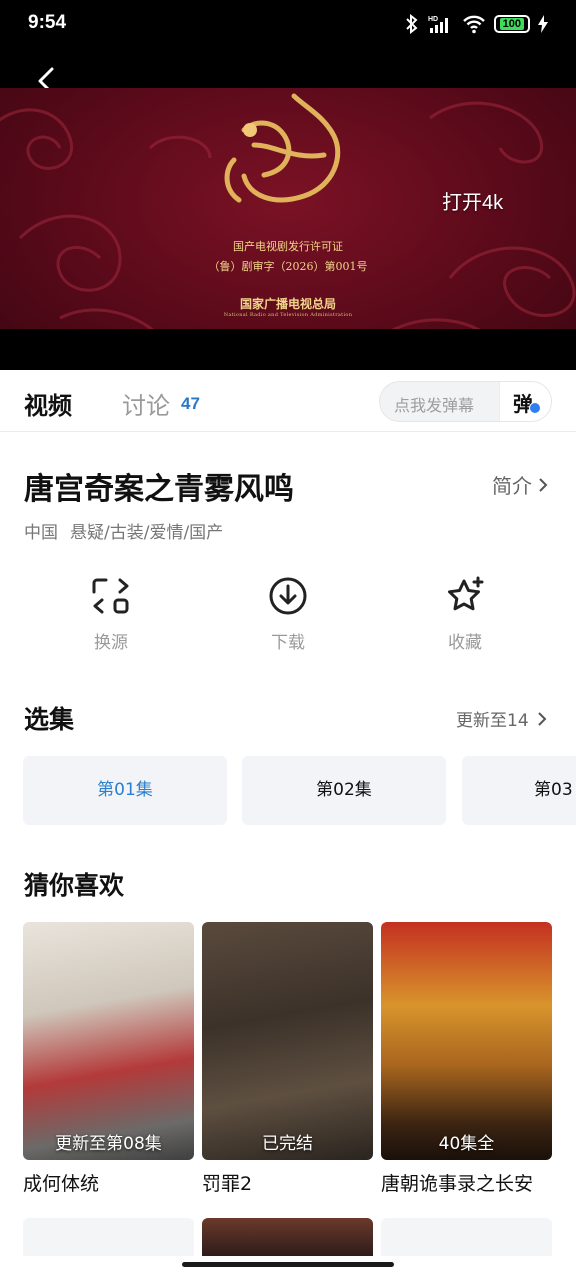  I want to click on recommend-card: 40集全 唐朝诡事录之长安, so click(466, 1059).